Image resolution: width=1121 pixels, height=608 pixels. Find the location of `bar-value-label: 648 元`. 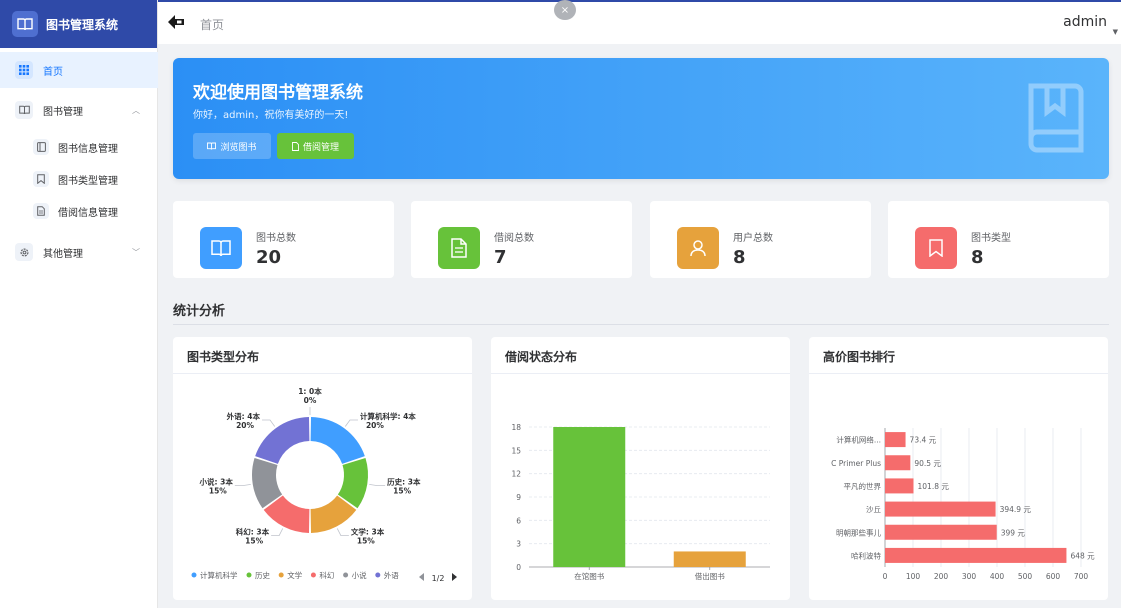

bar-value-label: 648 元 is located at coordinates (1082, 555).